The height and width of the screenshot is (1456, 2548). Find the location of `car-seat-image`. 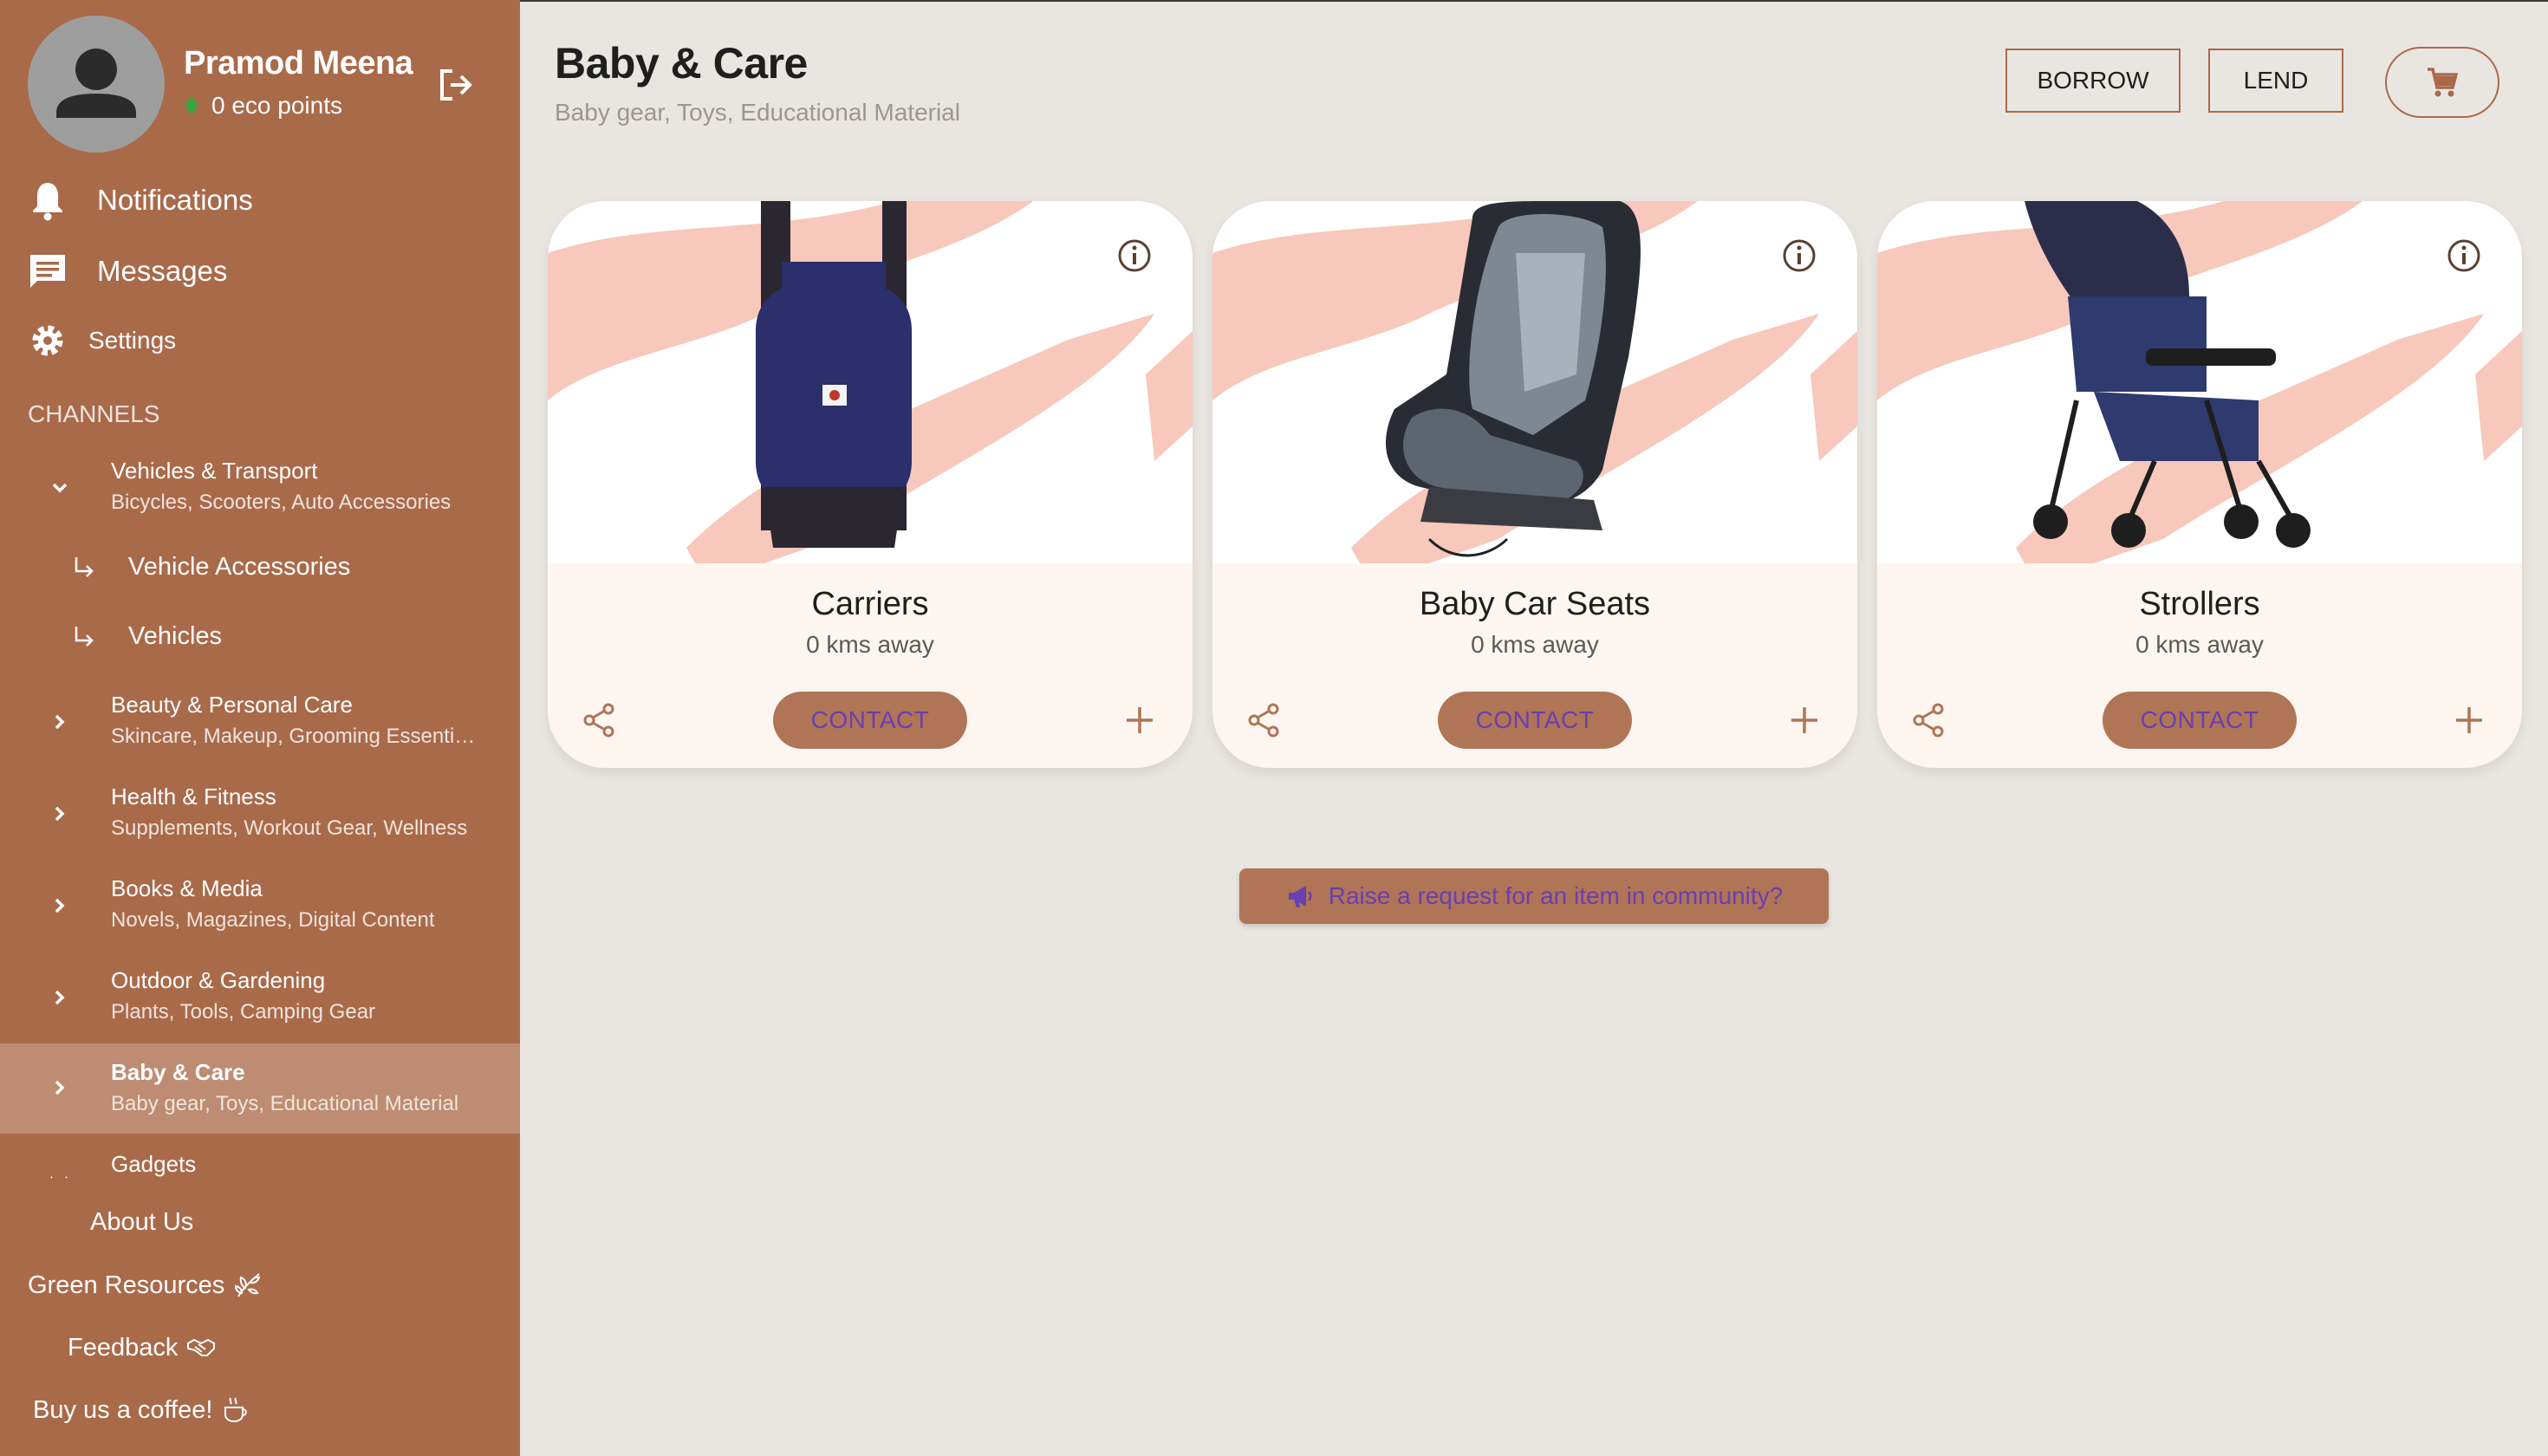

car-seat-image is located at coordinates (1534, 382).